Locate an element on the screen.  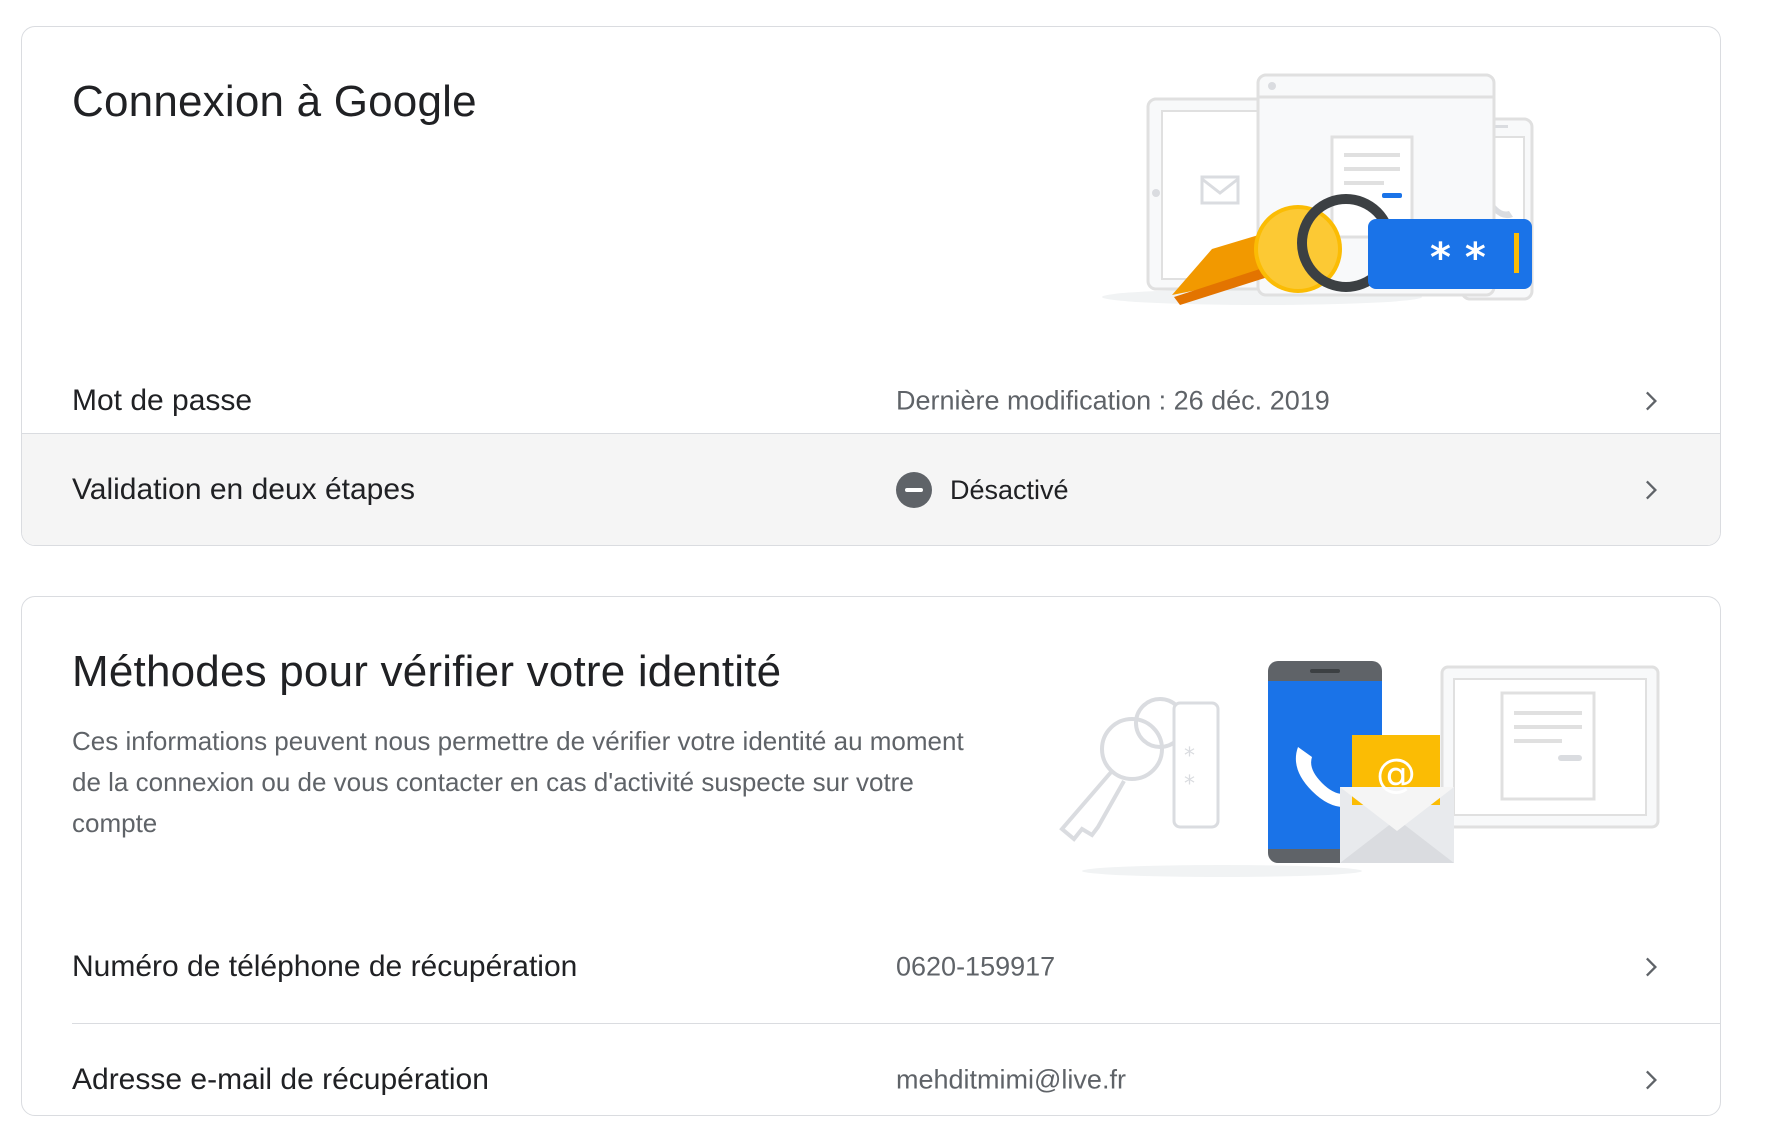
two-step-verification-status-text: Désactivé is located at coordinates (1009, 489).